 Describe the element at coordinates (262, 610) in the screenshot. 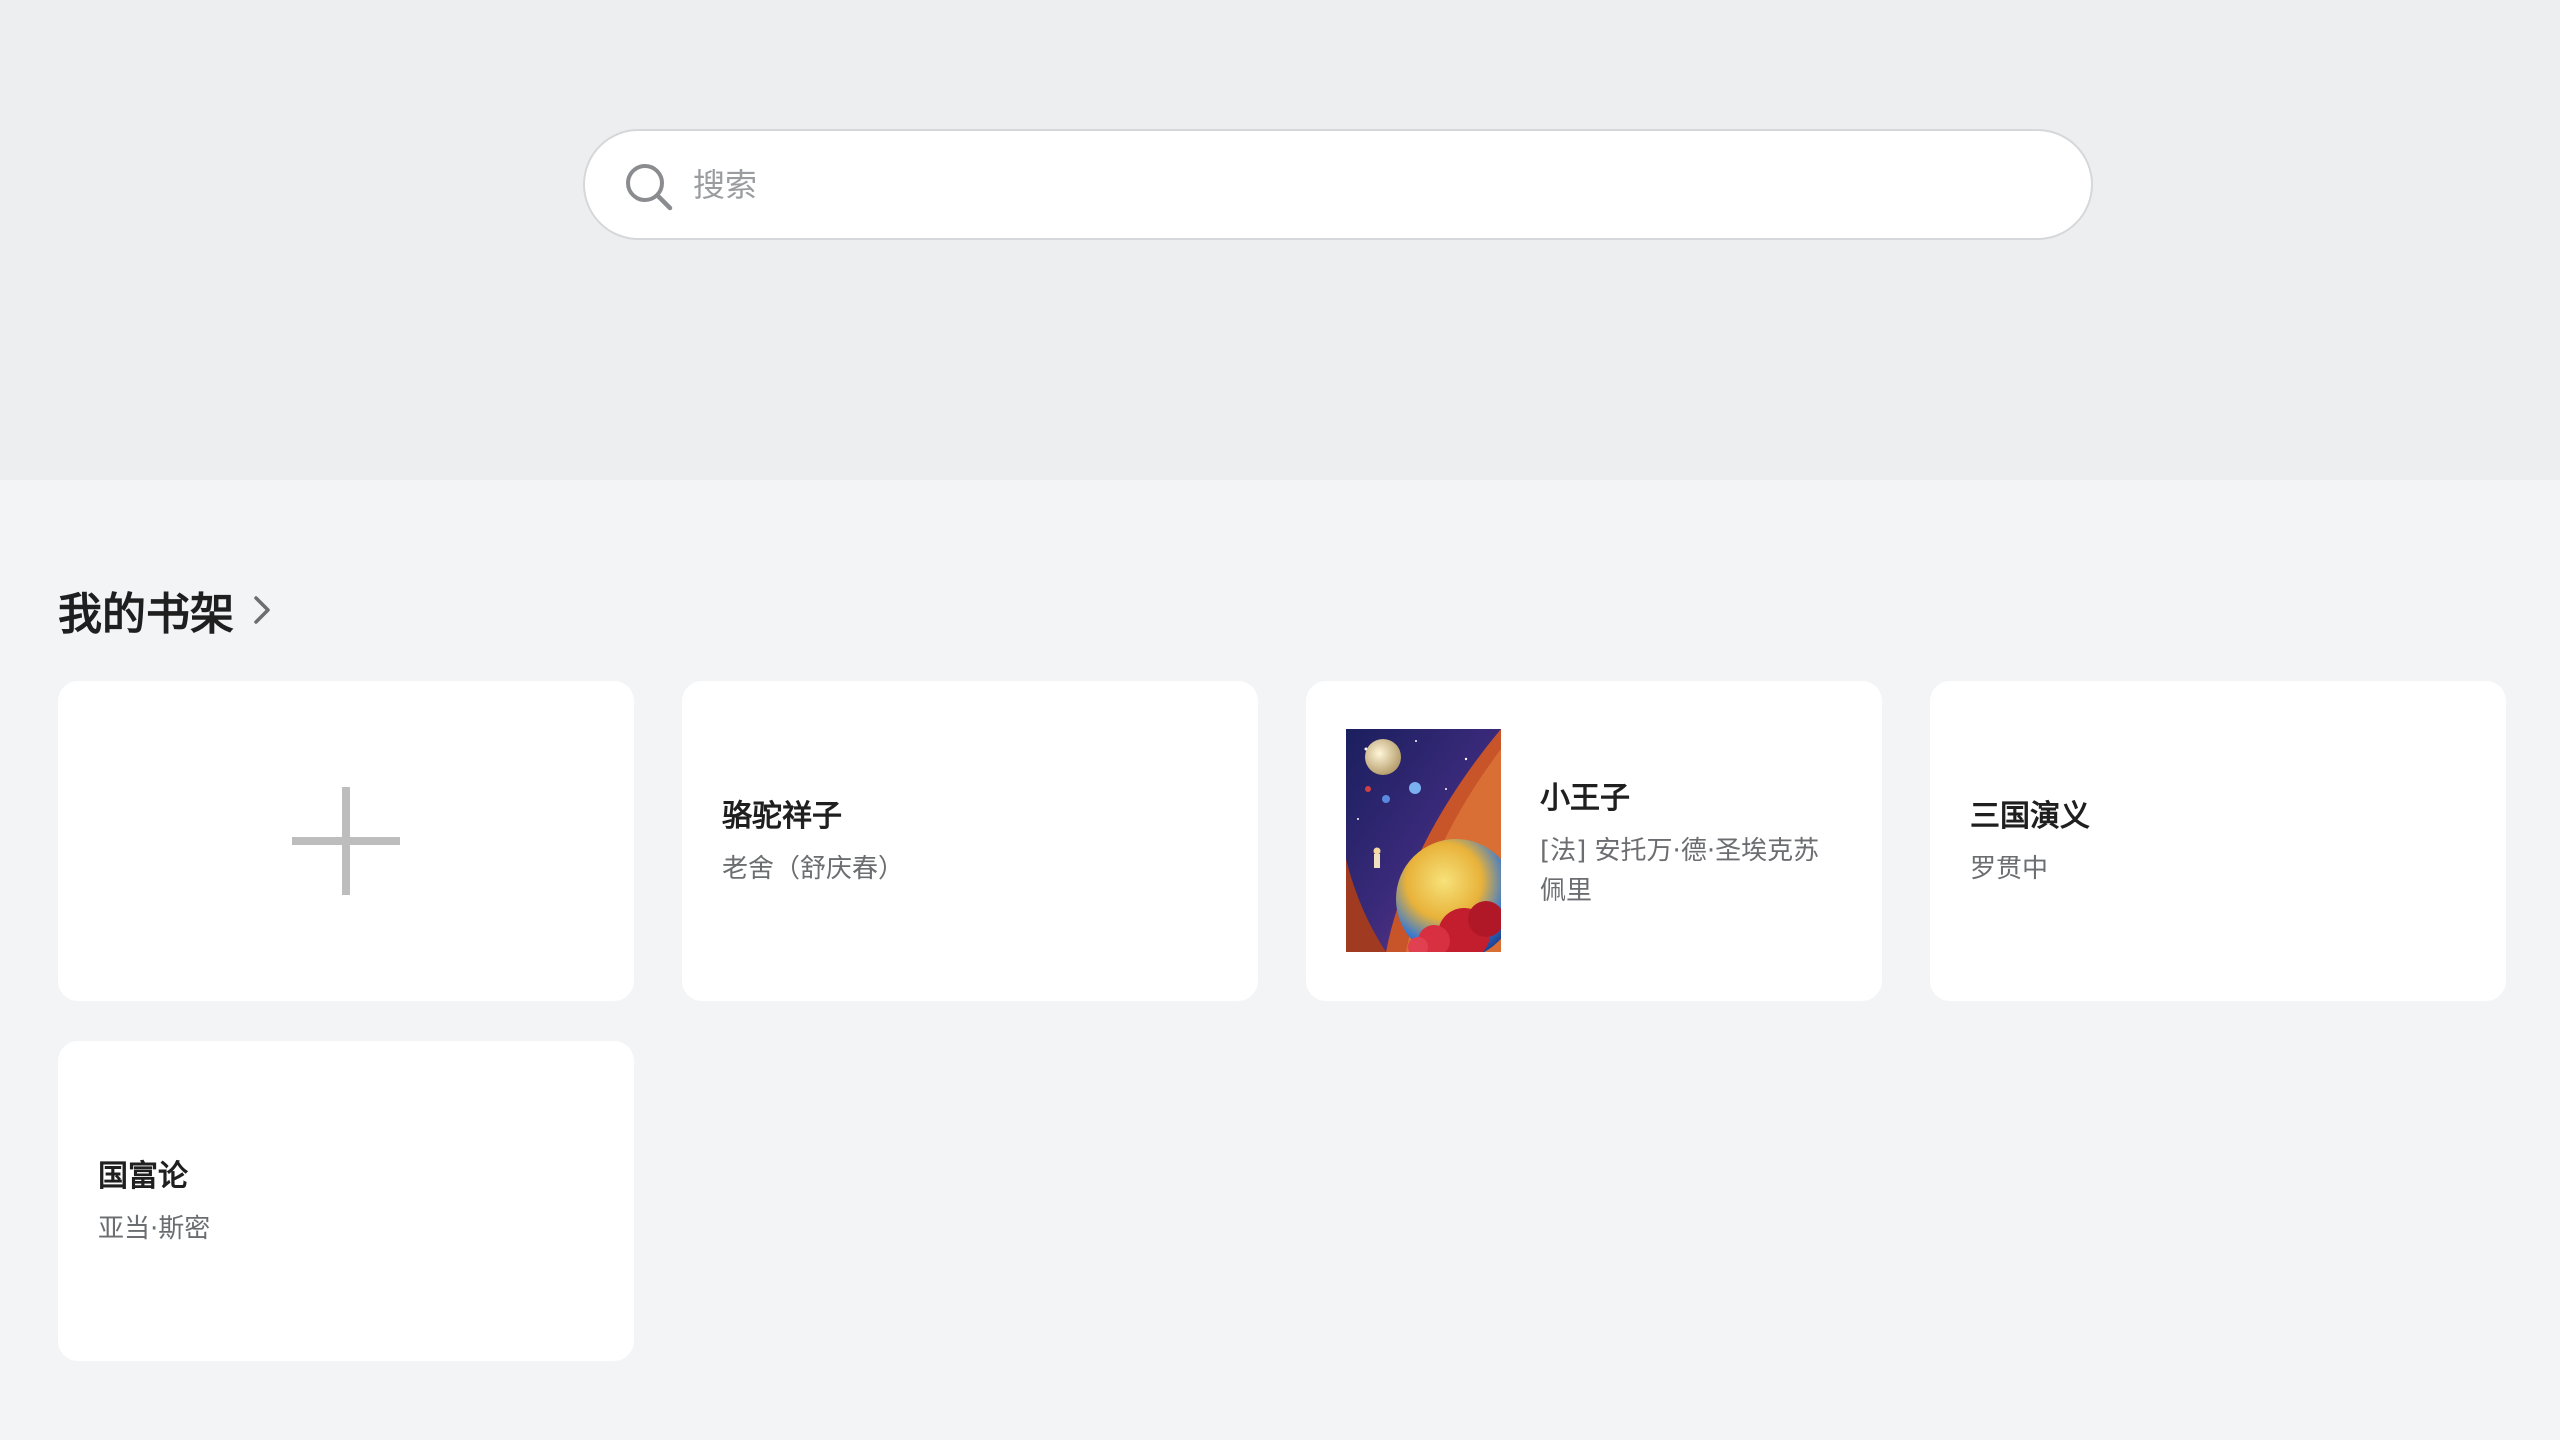

I see `chevron-right-icon` at that location.